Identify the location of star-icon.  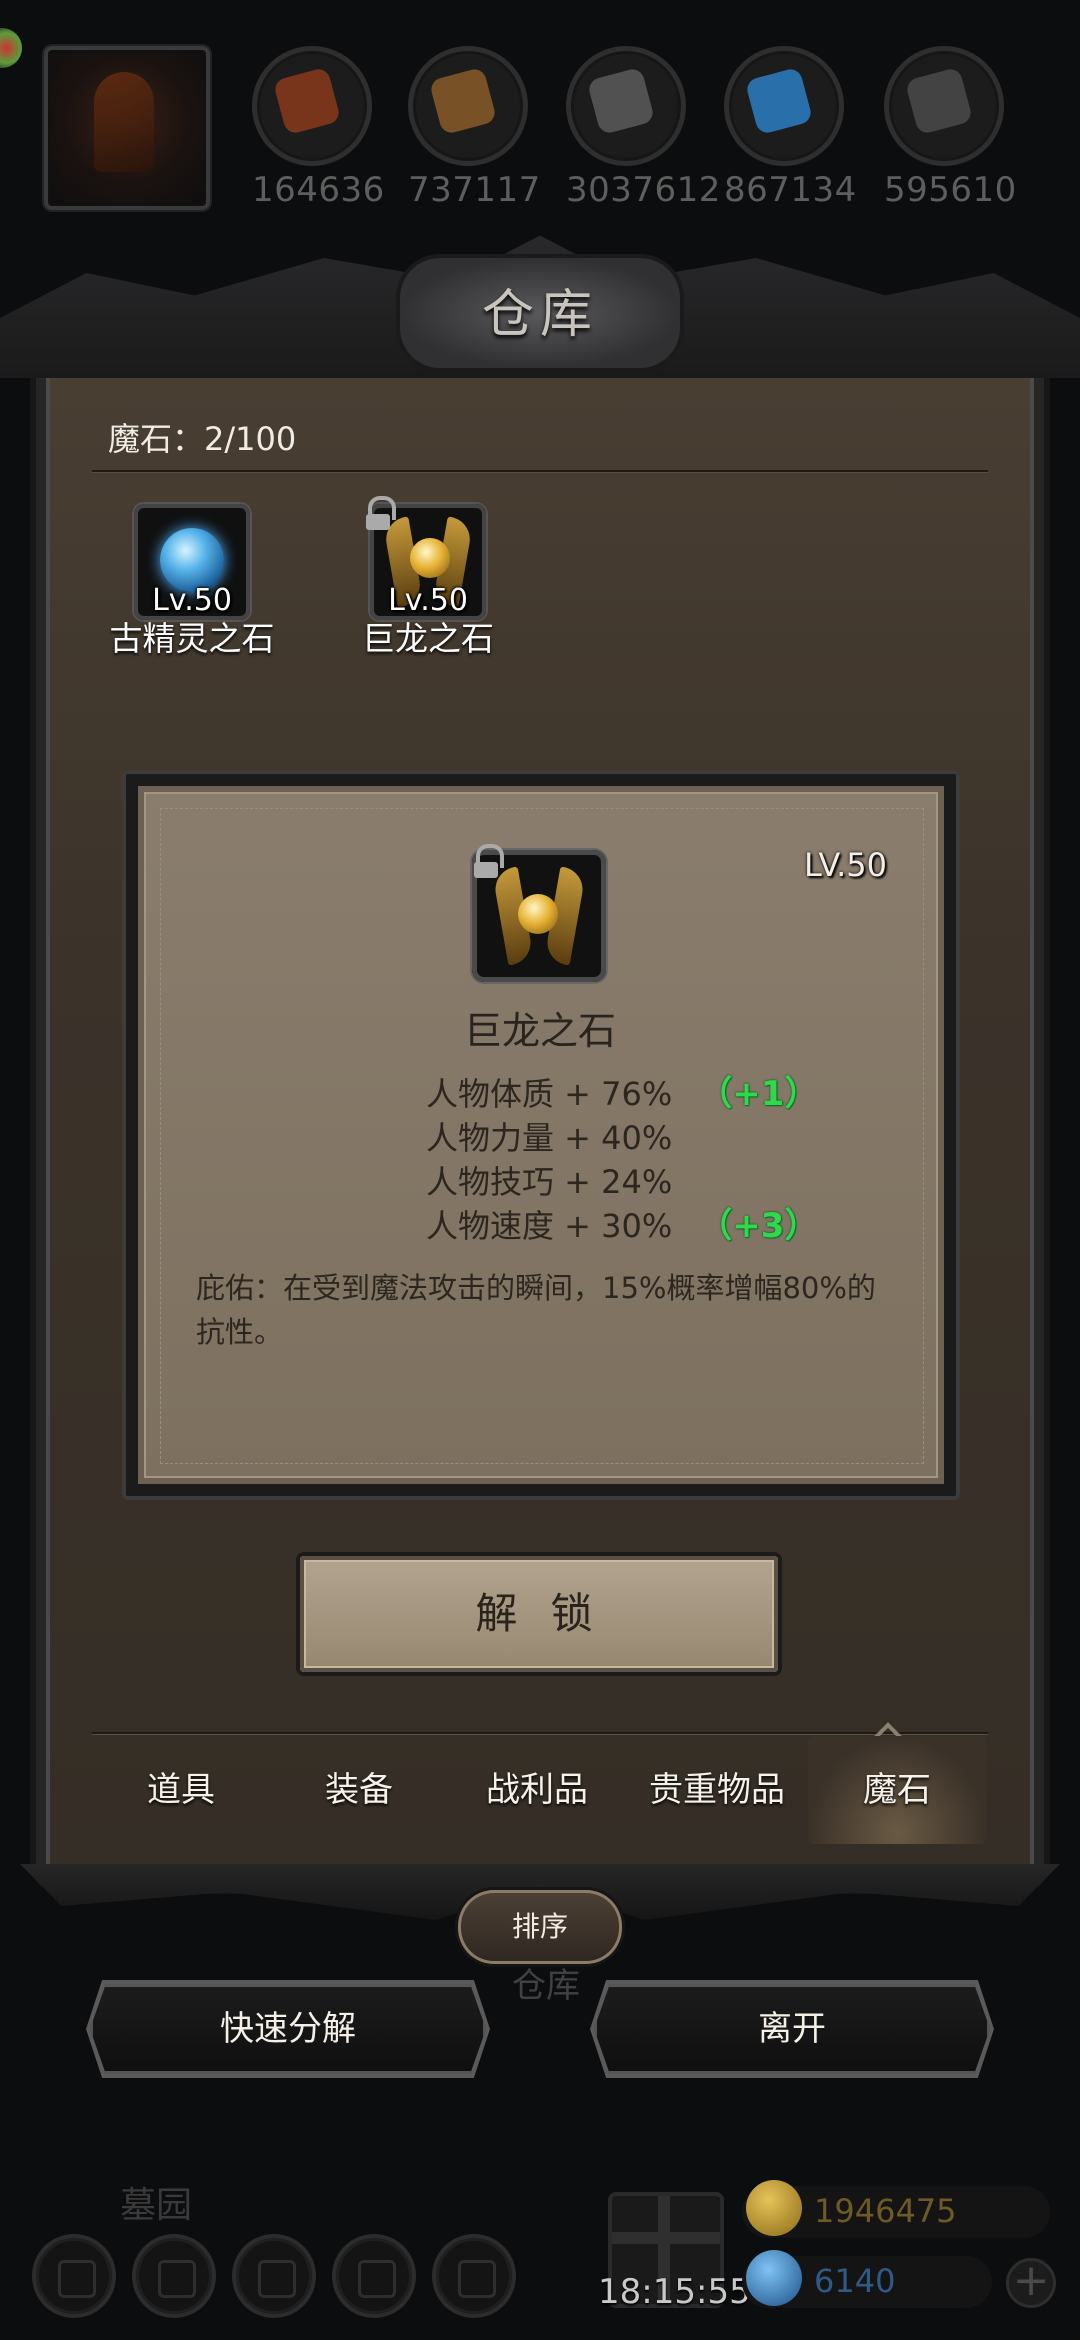
(174, 2276).